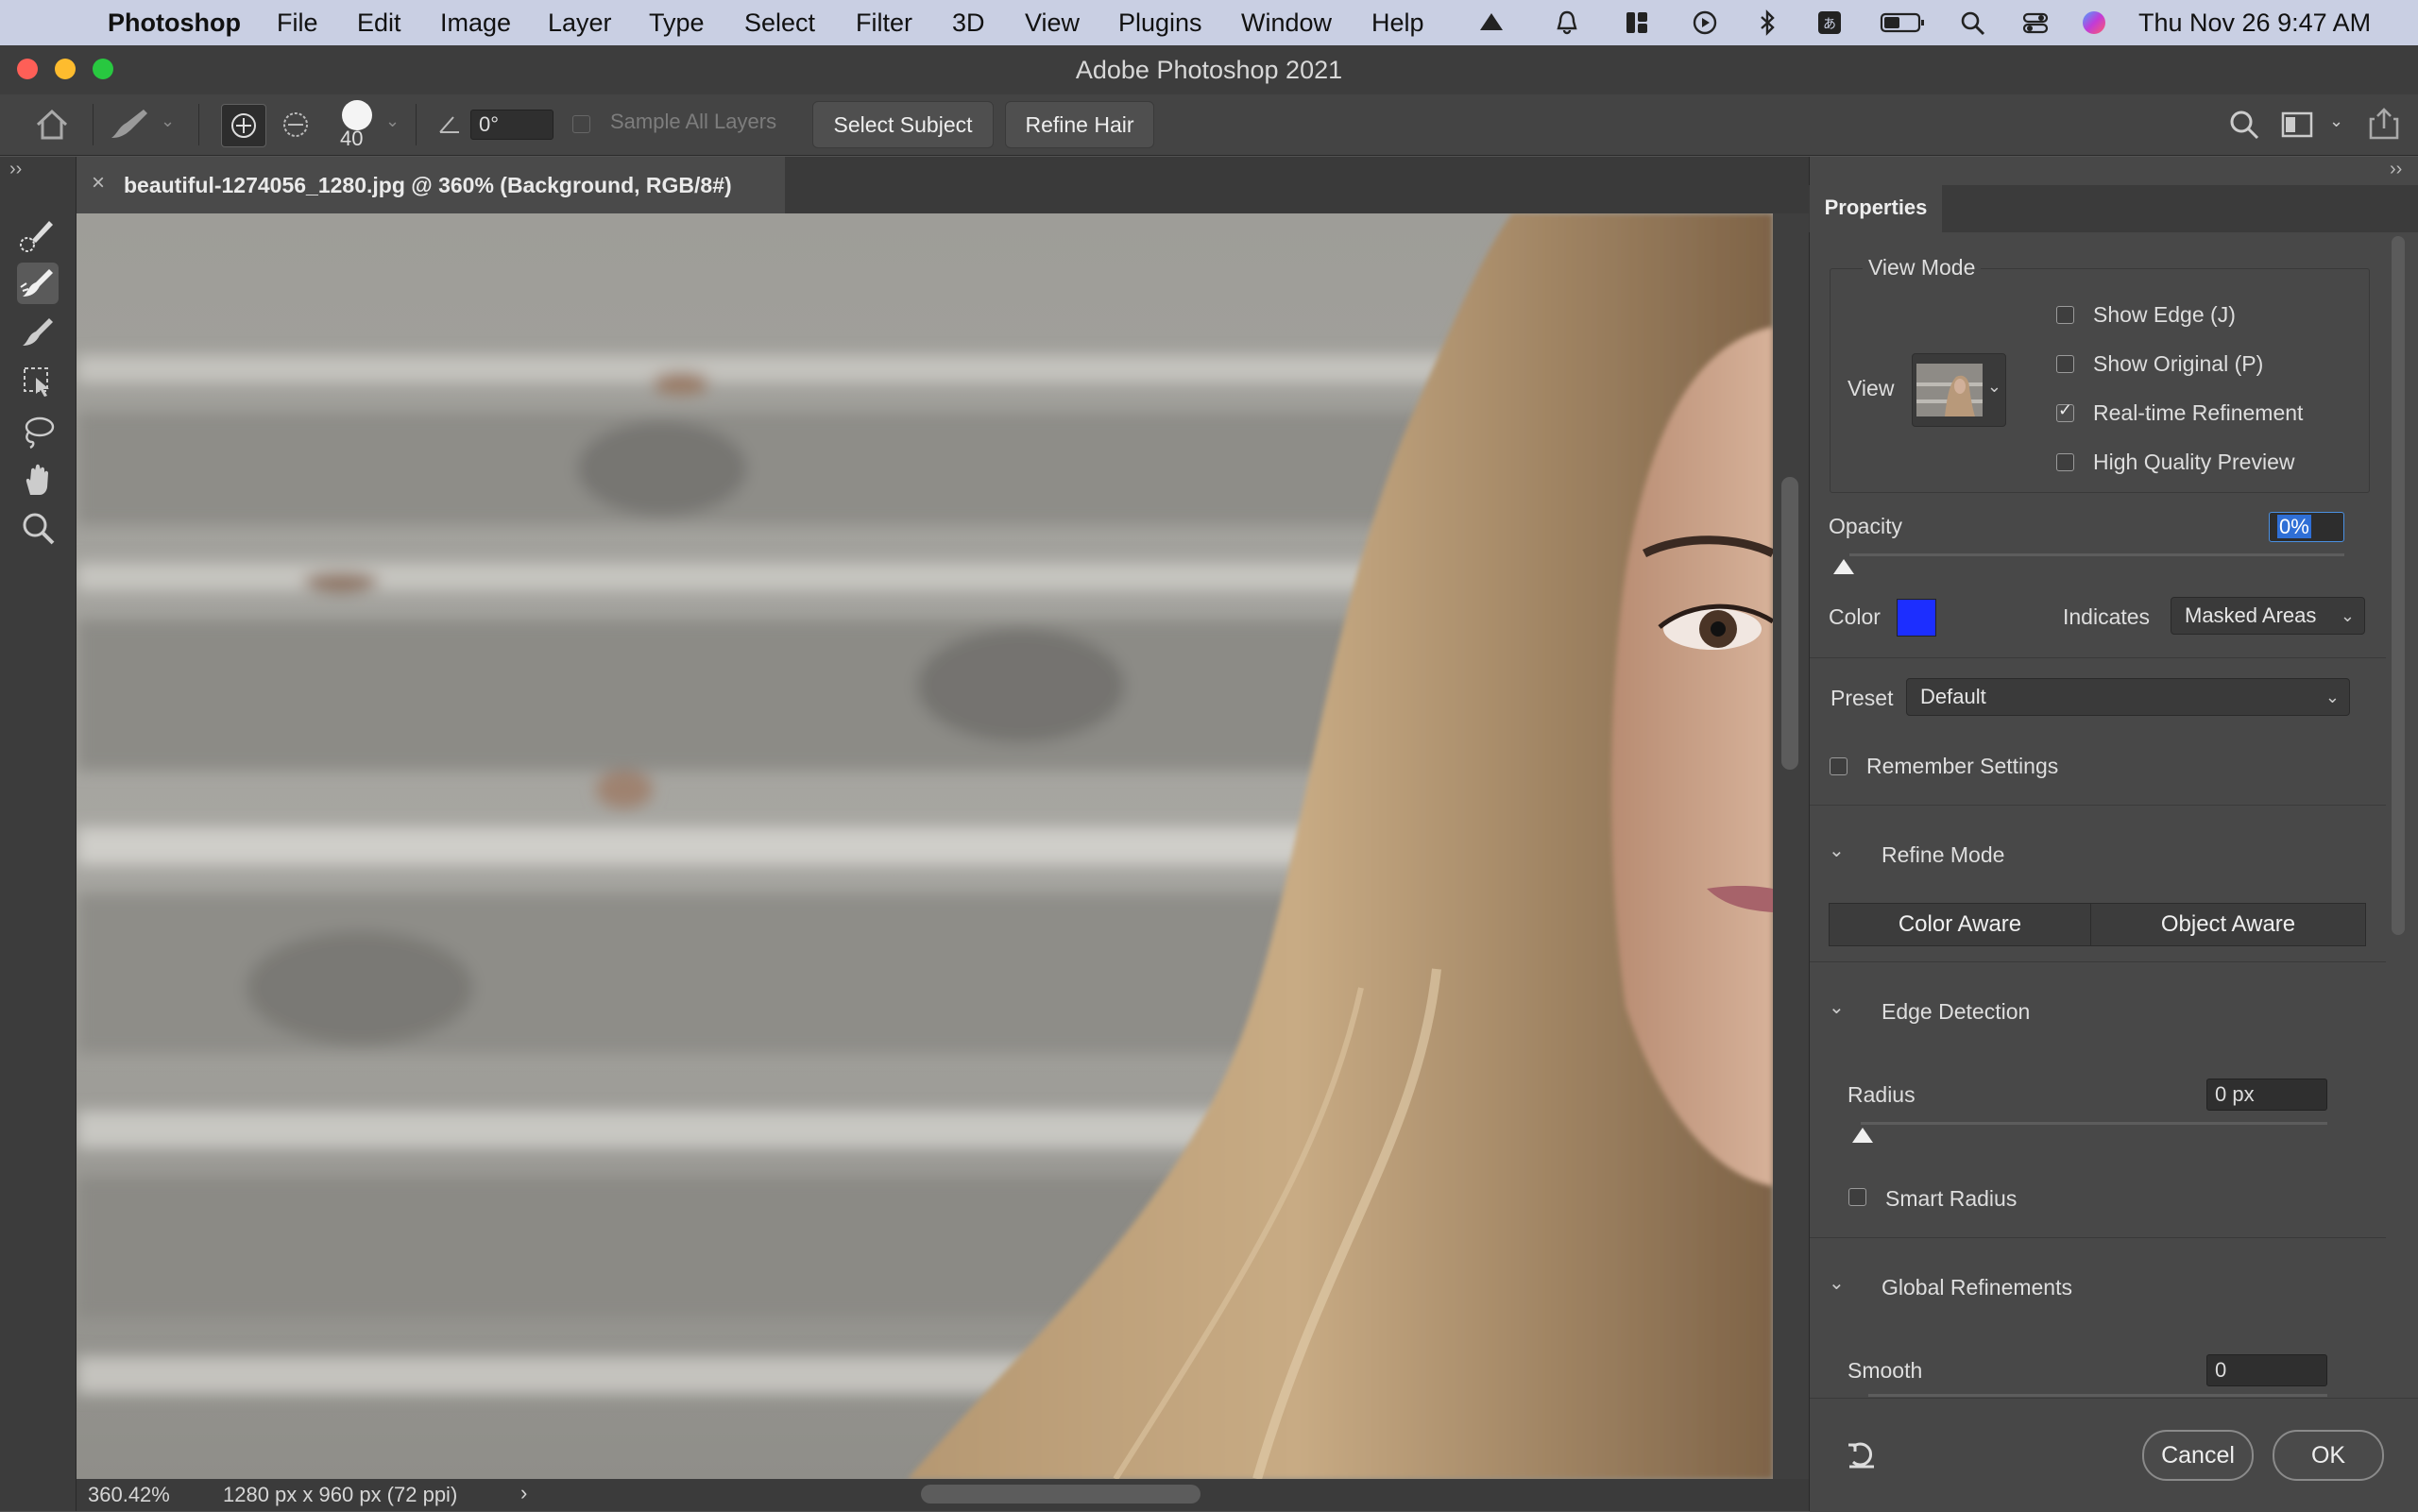 The image size is (2418, 1512). I want to click on bluetooth-icon, so click(1767, 22).